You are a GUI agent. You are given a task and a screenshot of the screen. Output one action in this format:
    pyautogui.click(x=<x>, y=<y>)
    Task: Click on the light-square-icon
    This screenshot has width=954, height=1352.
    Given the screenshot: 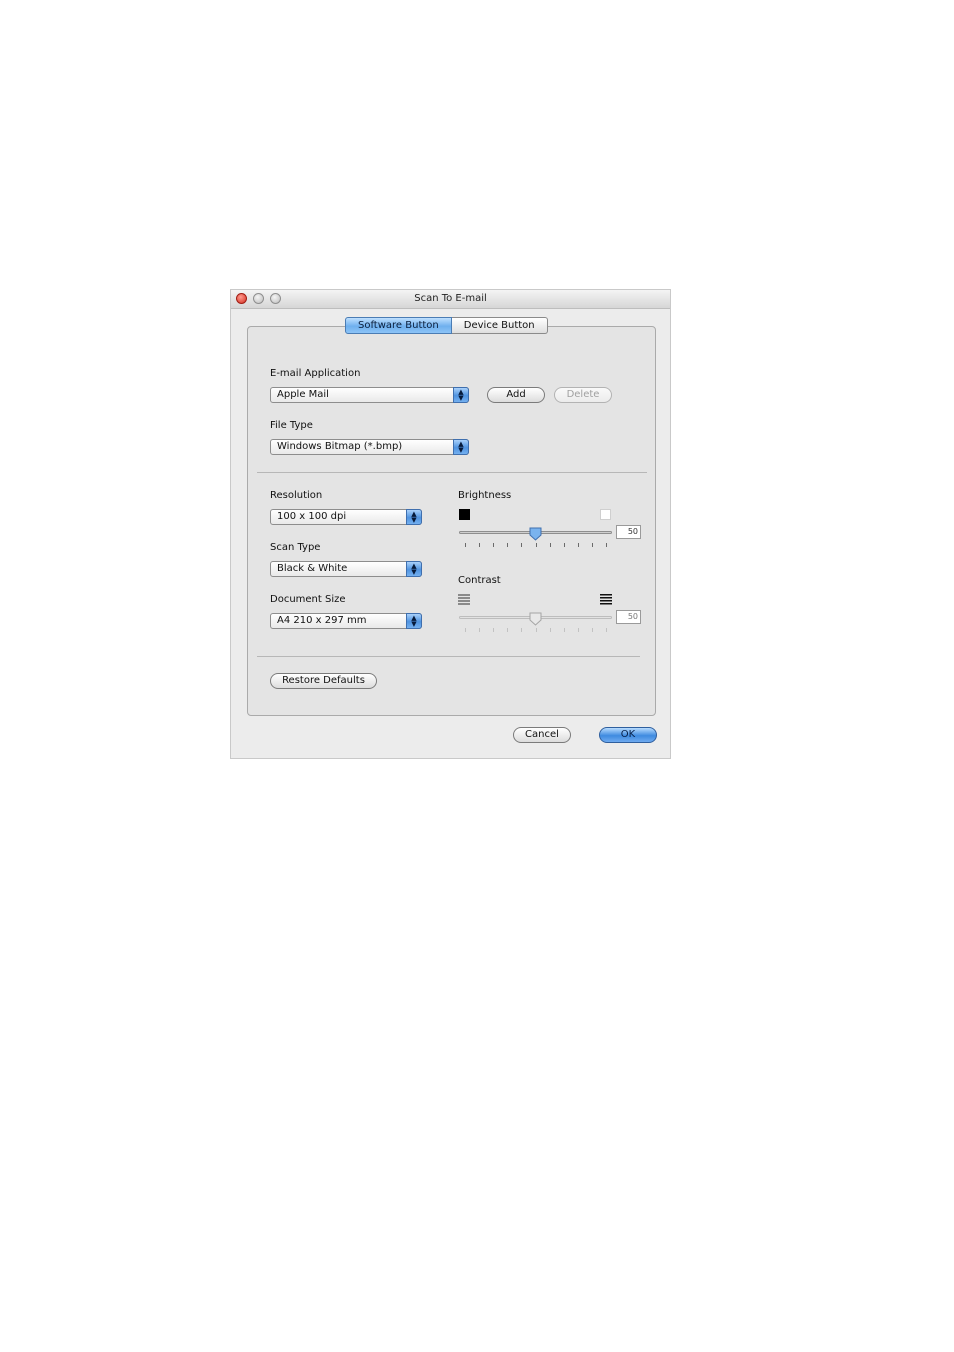 What is the action you would take?
    pyautogui.click(x=605, y=514)
    